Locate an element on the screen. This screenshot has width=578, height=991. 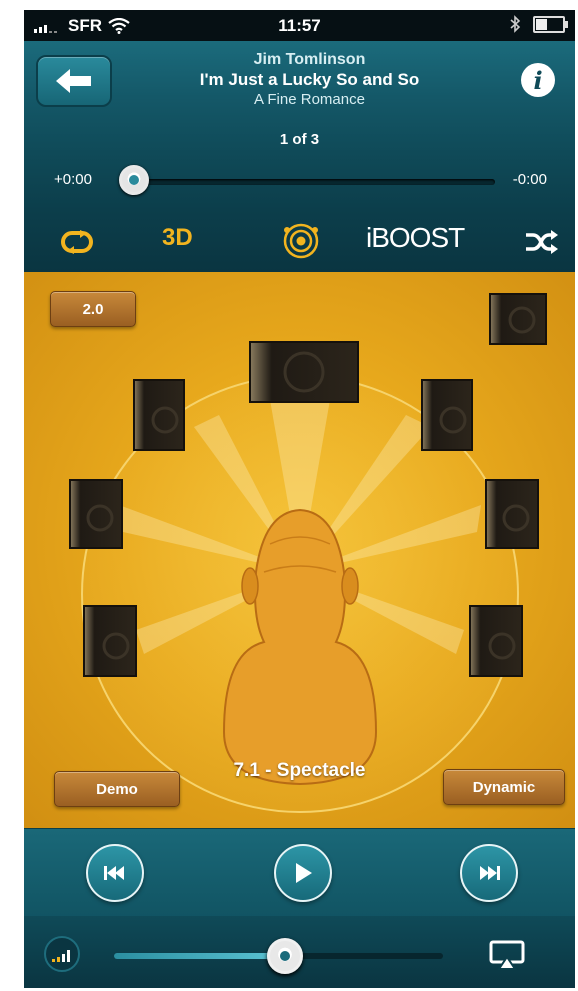
artist-name: Jim Tomlinson is located at coordinates (309, 59).